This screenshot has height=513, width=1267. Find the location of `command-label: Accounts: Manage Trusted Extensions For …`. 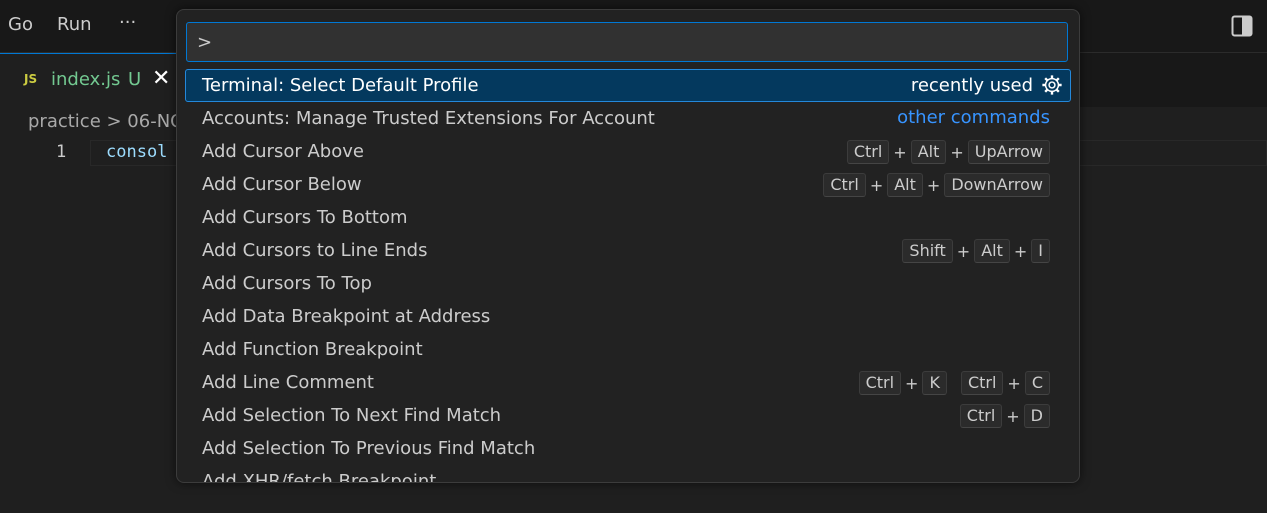

command-label: Accounts: Manage Trusted Extensions For … is located at coordinates (428, 118).